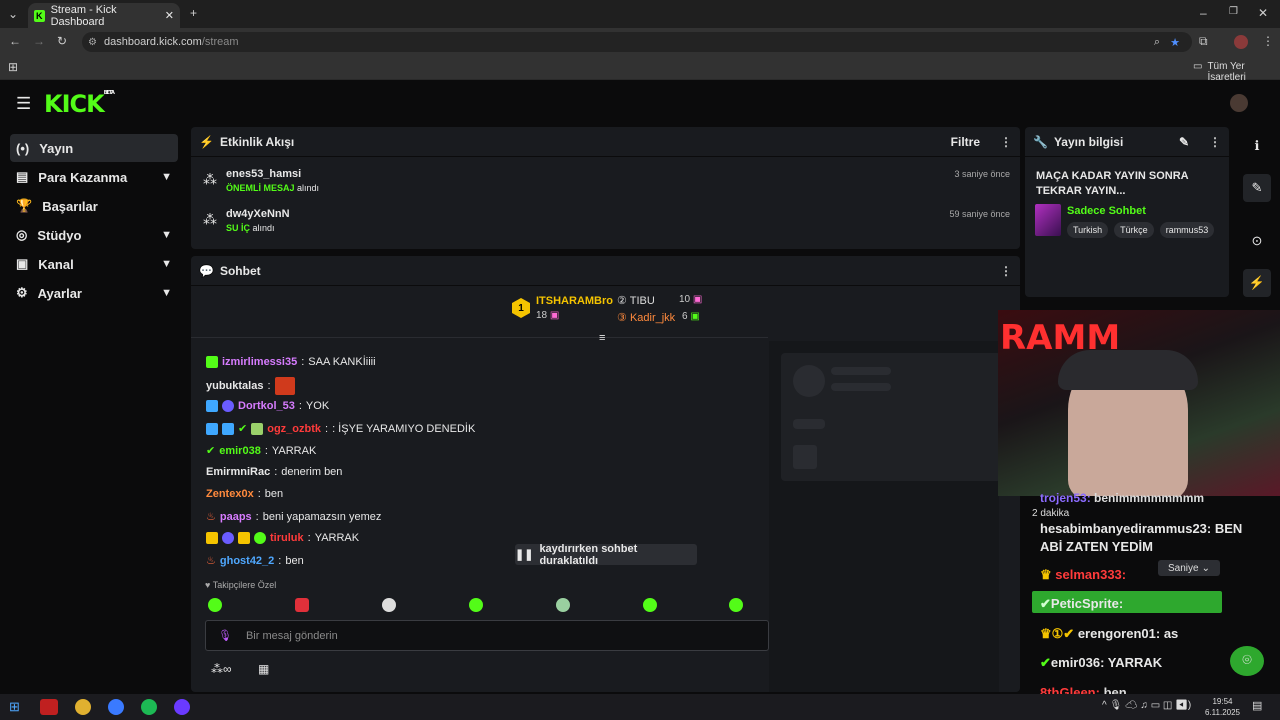  What do you see at coordinates (79, 104) in the screenshot?
I see `kick-logo: KICKBETA` at bounding box center [79, 104].